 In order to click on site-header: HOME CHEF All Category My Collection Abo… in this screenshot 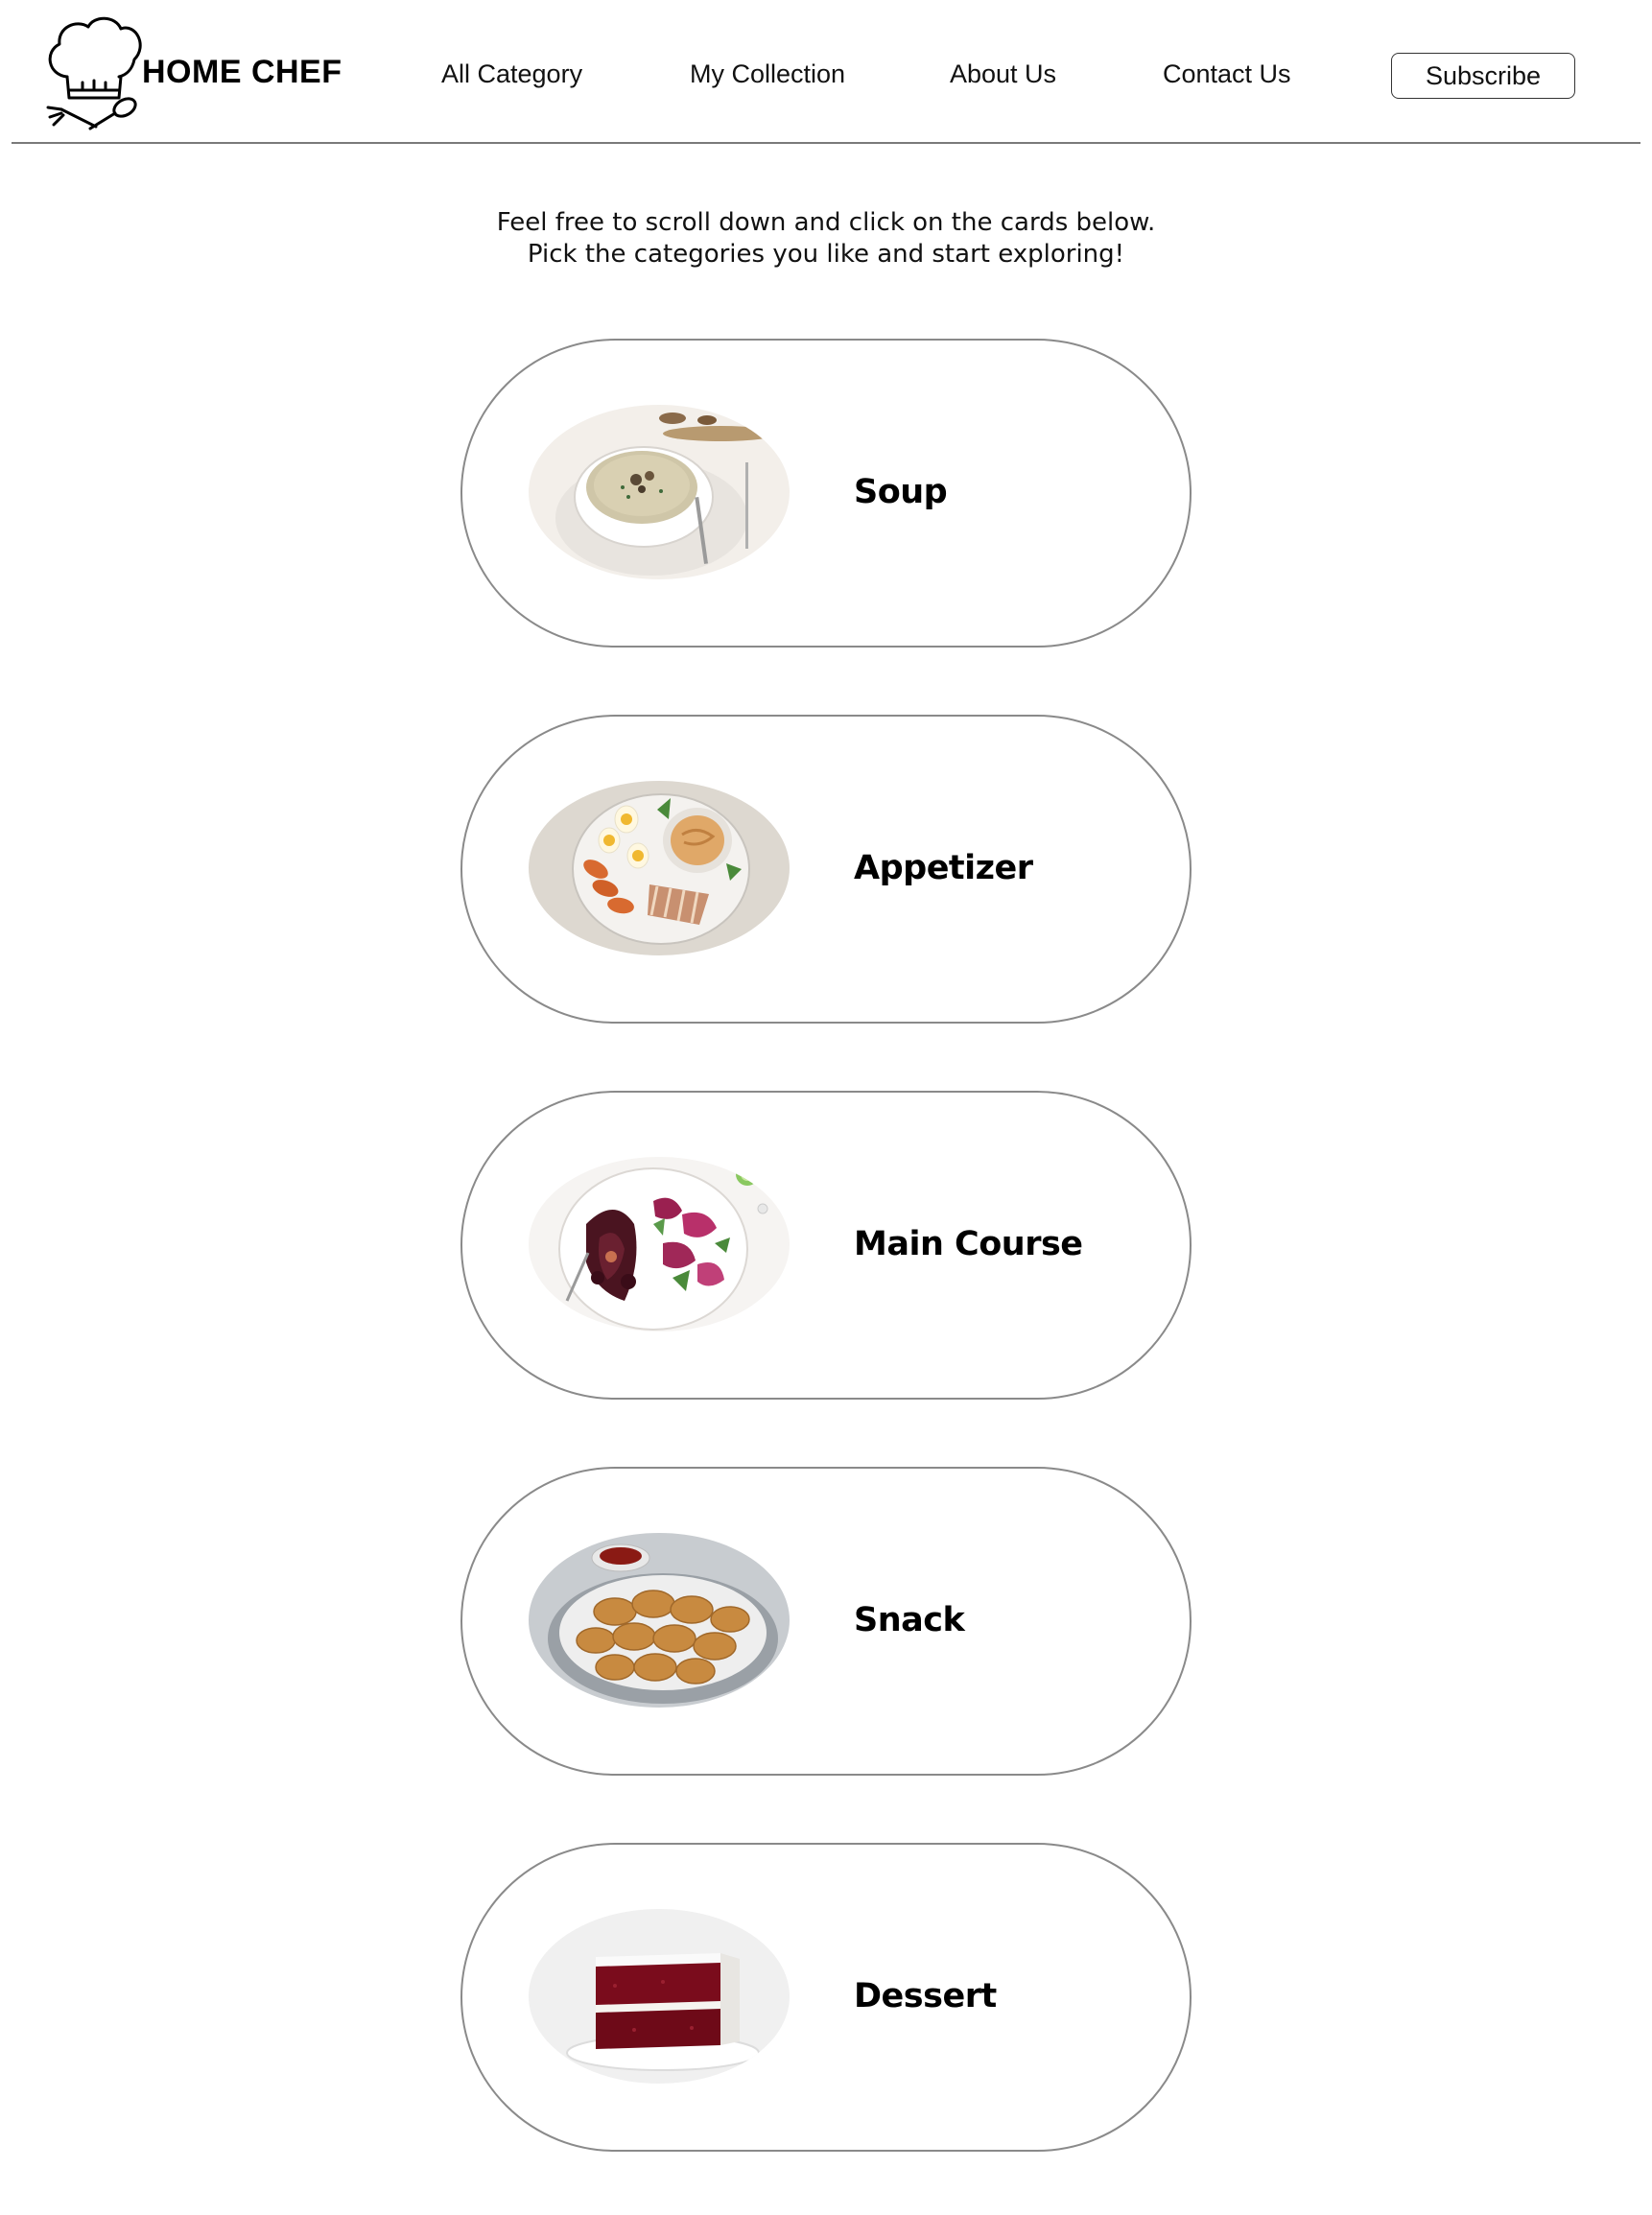, I will do `click(826, 72)`.